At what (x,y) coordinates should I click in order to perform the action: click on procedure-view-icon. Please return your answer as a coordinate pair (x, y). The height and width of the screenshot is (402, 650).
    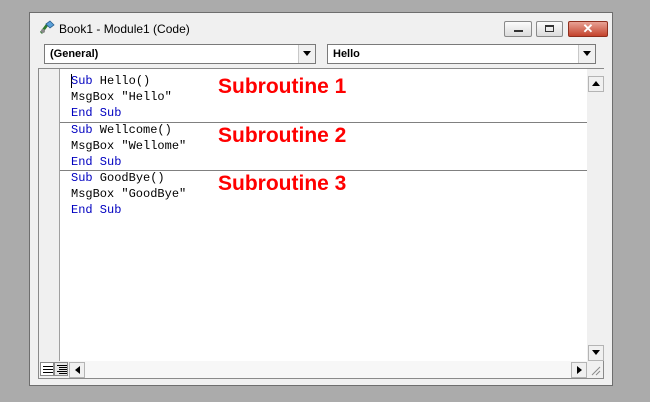
    Looking at the image, I should click on (48, 369).